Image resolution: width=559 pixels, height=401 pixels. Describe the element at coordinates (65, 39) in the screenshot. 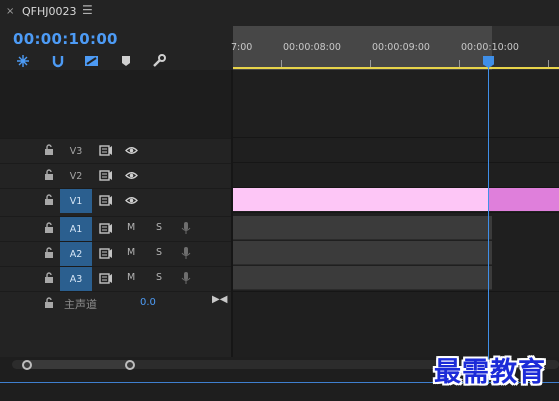

I see `playhead-timecode: 00:00:10:00` at that location.